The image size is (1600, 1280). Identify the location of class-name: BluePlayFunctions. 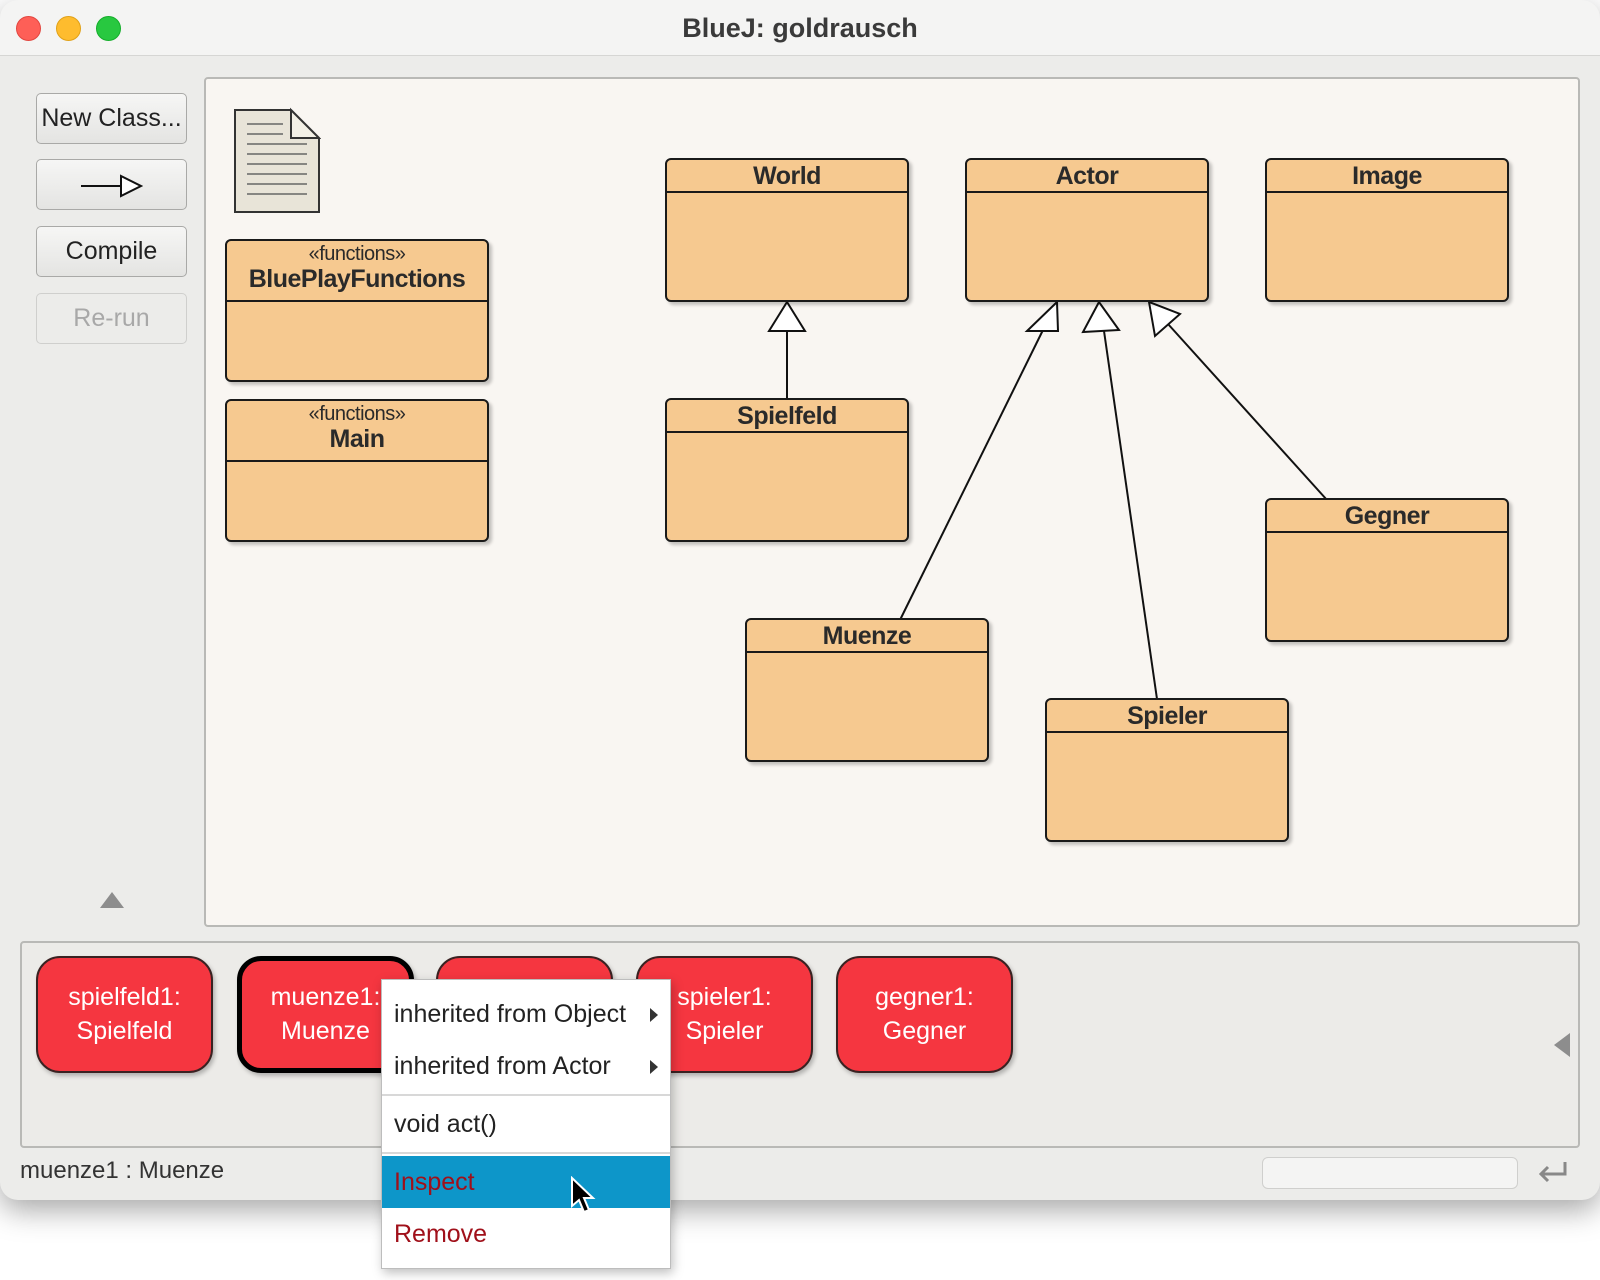
(357, 279).